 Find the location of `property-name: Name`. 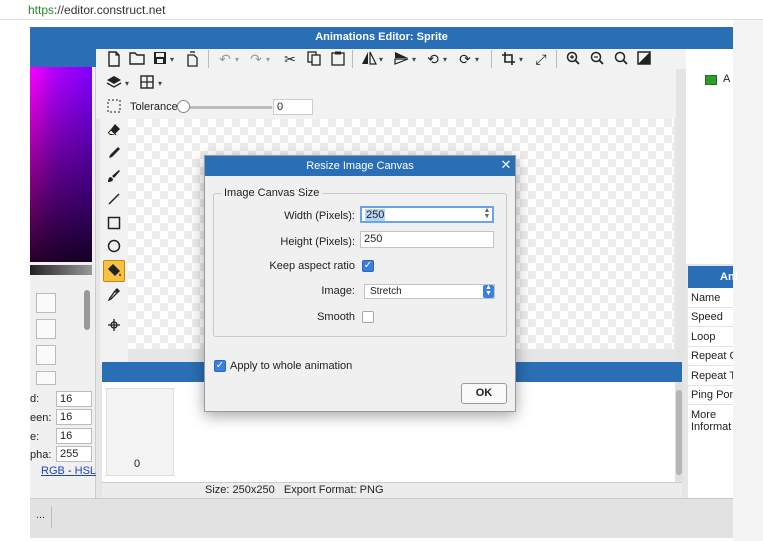

property-name: Name is located at coordinates (712, 298).